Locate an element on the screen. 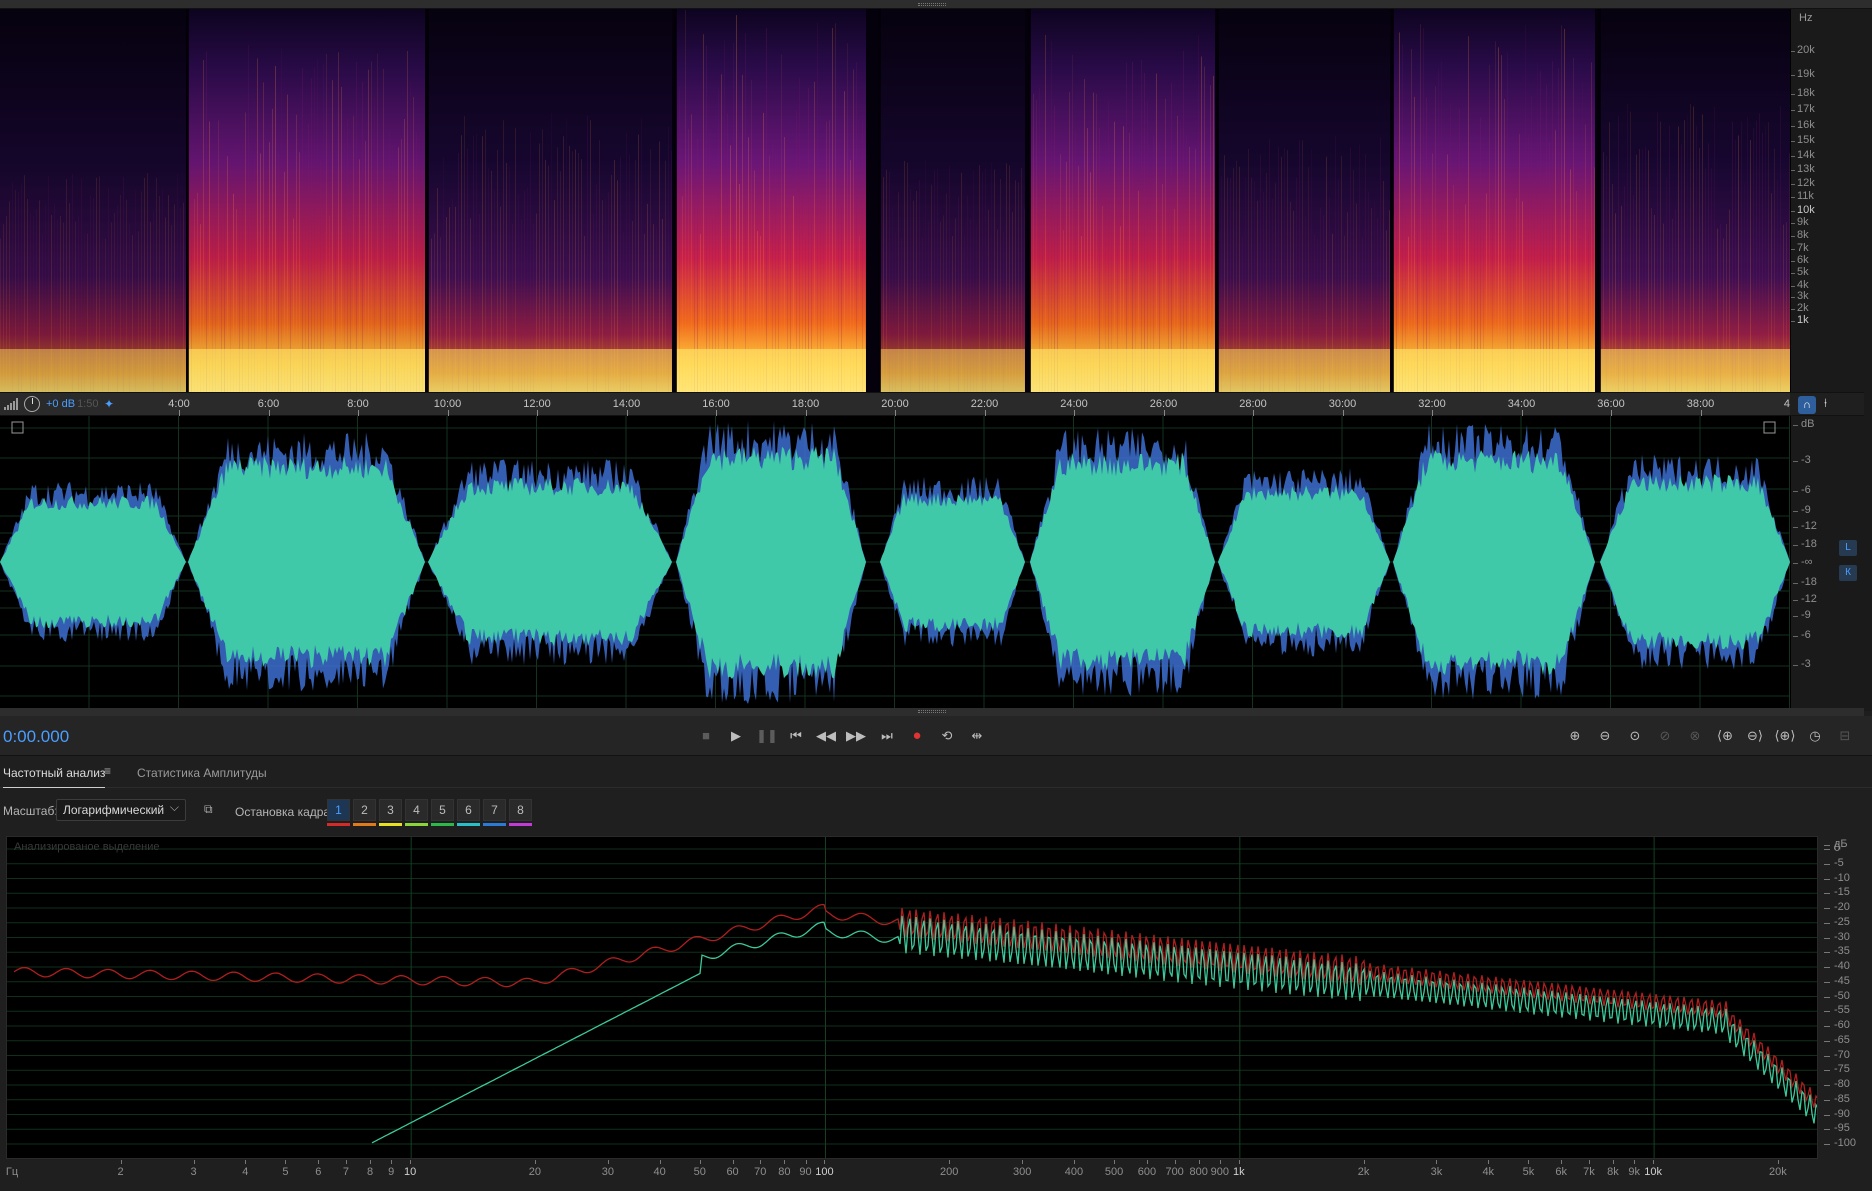  freq-tick-label: 500 is located at coordinates (1114, 1172).